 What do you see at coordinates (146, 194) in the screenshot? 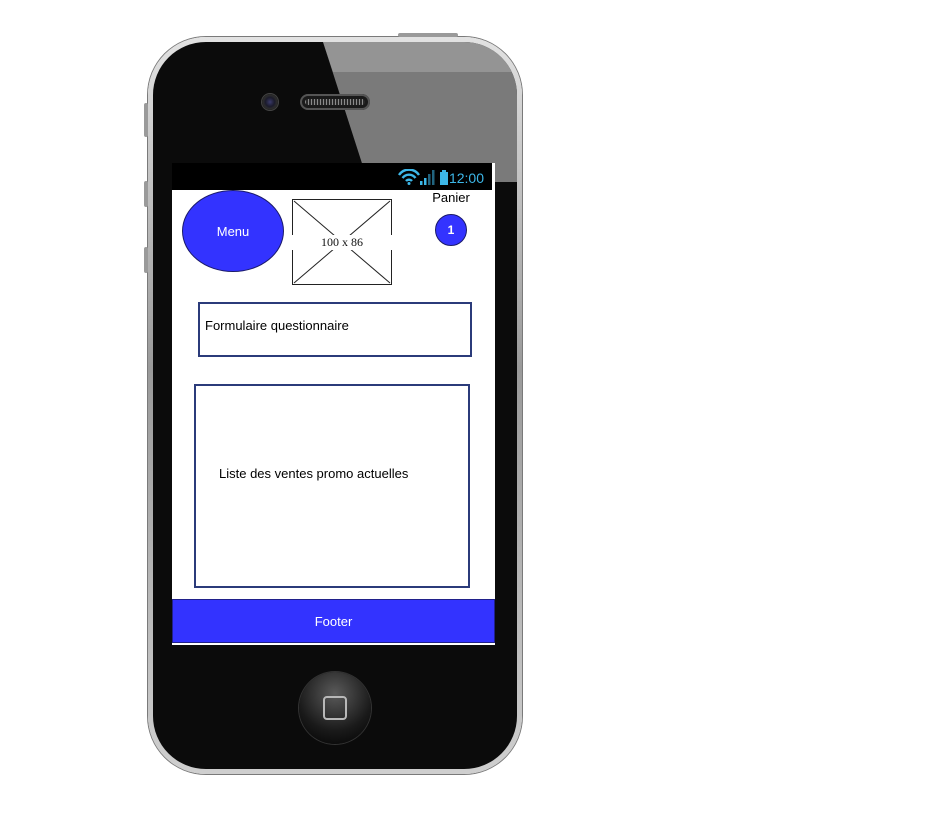
I see `volume-up-button` at bounding box center [146, 194].